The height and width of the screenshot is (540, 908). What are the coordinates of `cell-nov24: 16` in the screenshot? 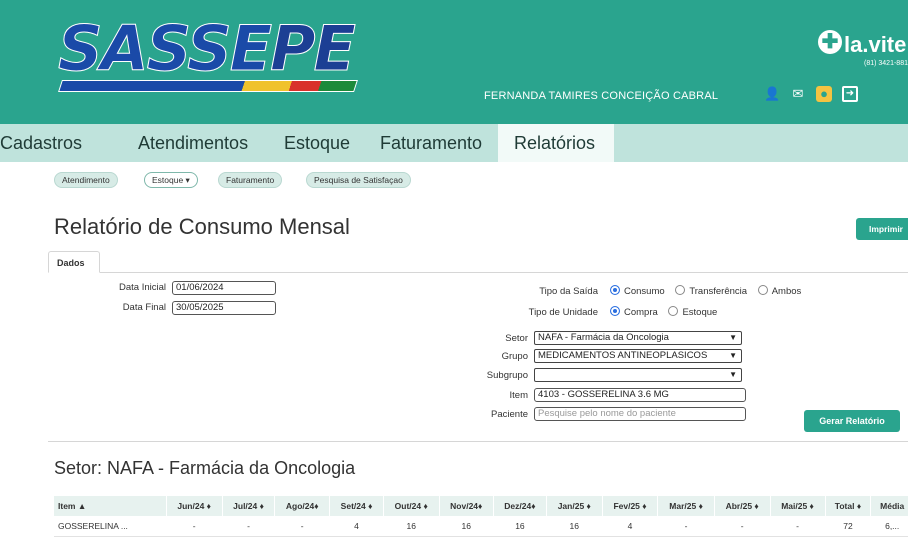 It's located at (466, 526).